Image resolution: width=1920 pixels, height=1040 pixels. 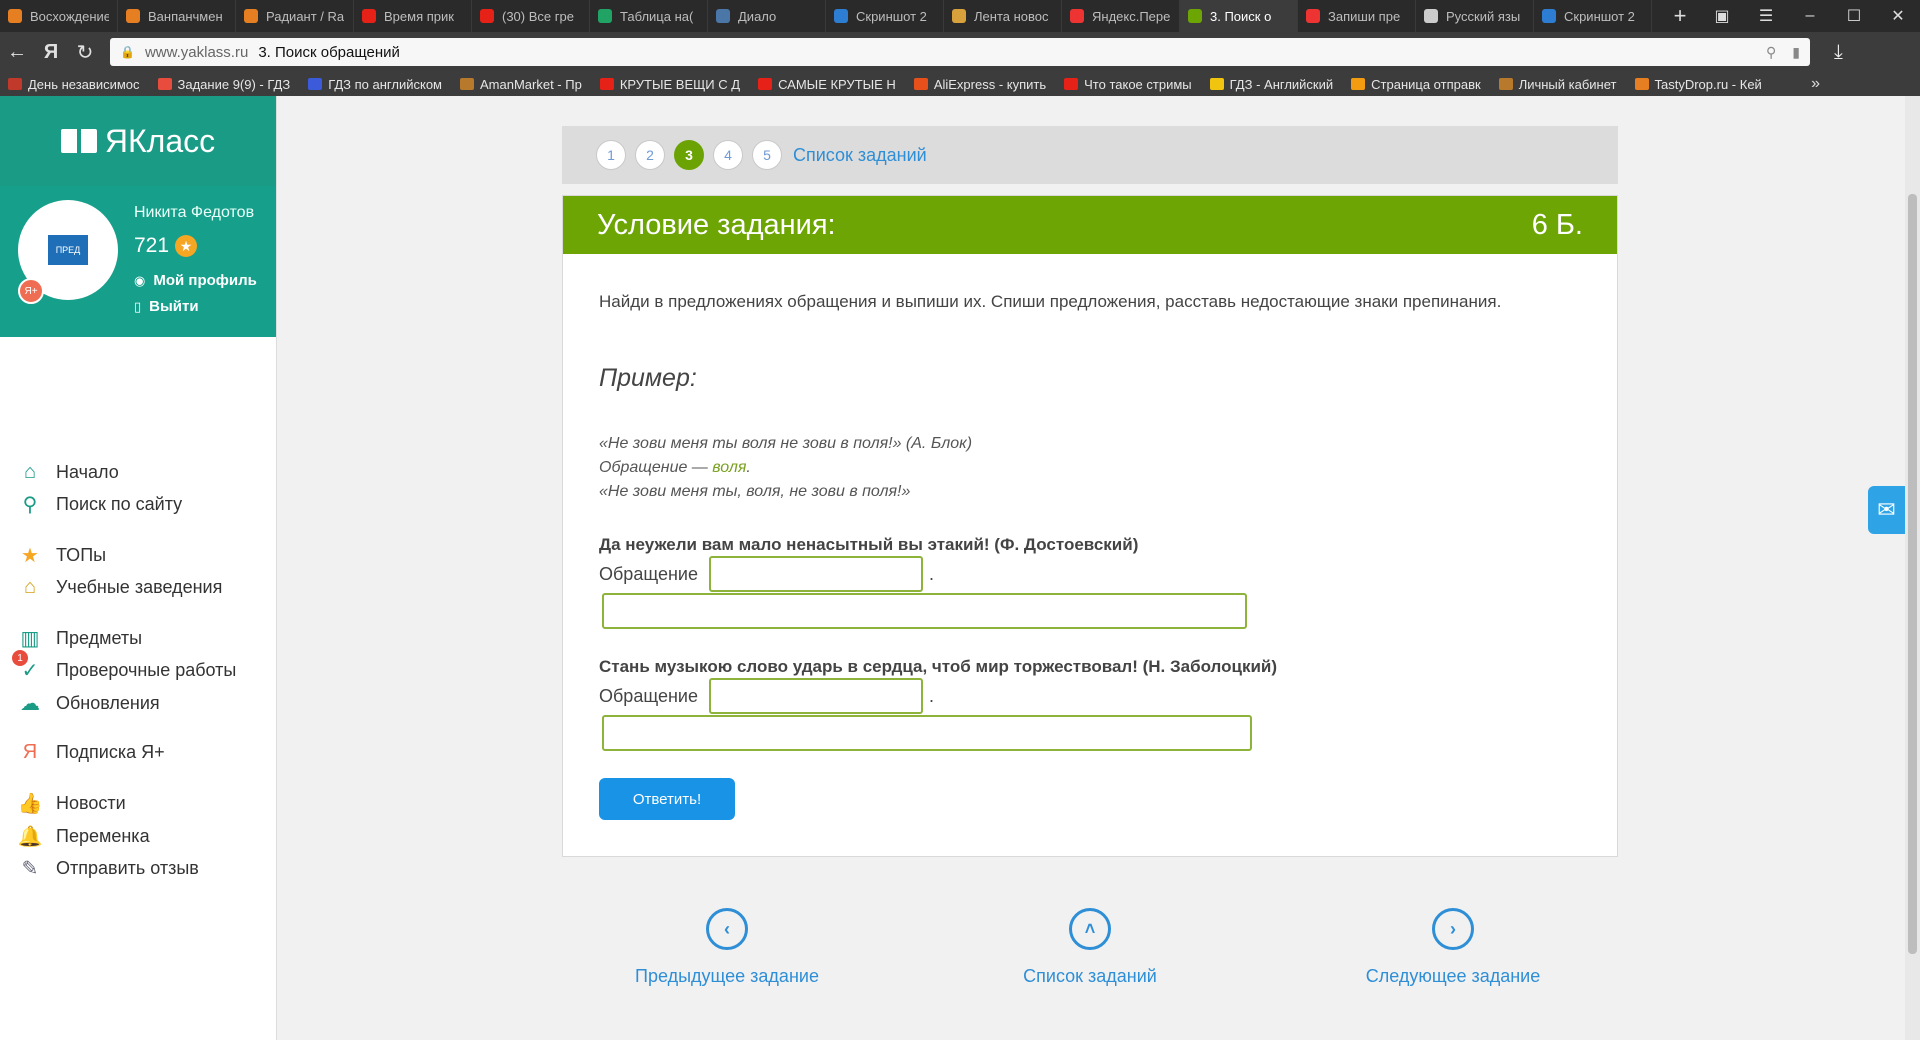 What do you see at coordinates (667, 799) in the screenshot?
I see `submit-button: Ответить!` at bounding box center [667, 799].